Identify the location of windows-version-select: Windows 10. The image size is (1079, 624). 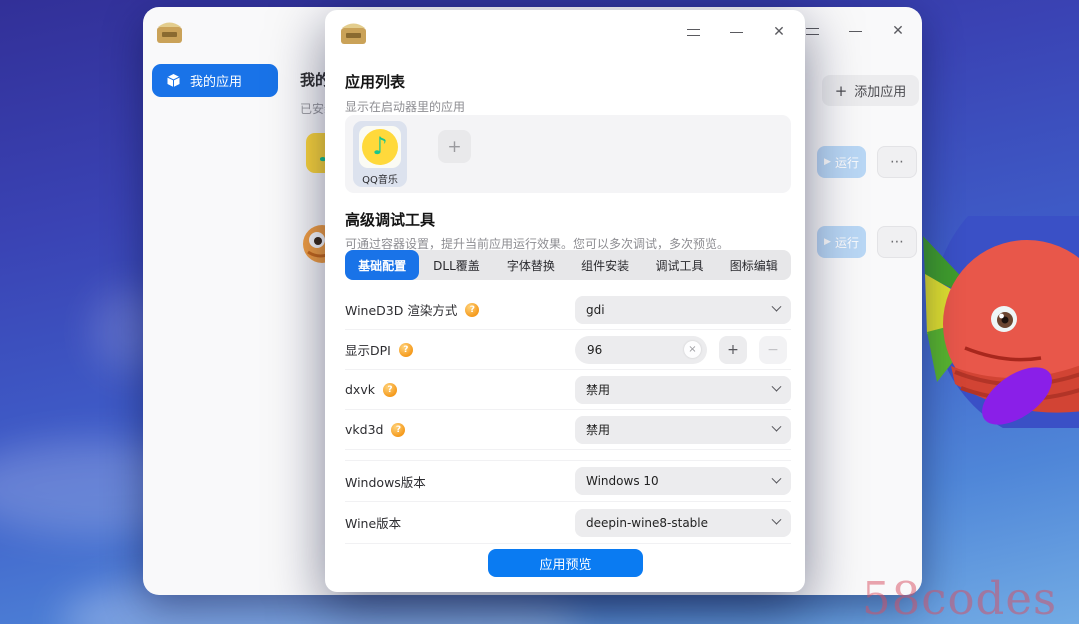
(683, 481).